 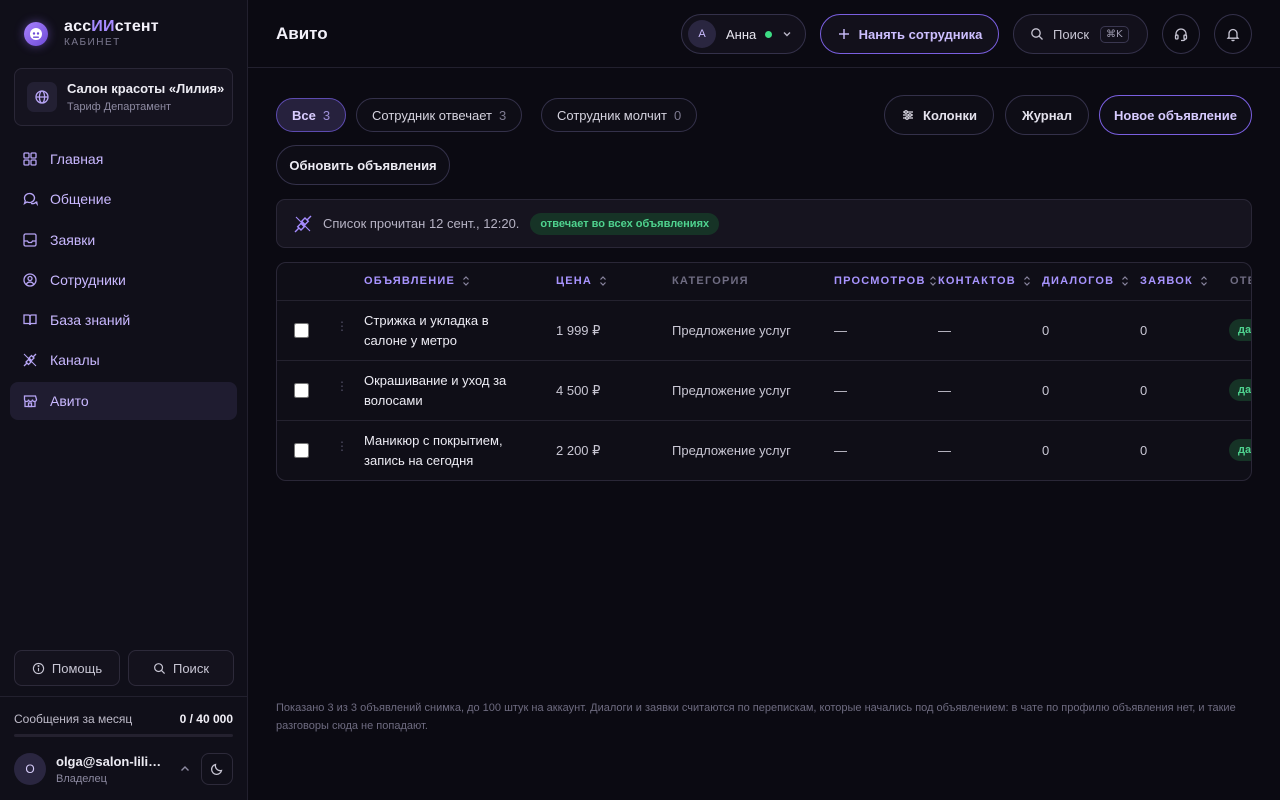 I want to click on status-badge: отвечает во всех объявлениях, so click(x=625, y=223).